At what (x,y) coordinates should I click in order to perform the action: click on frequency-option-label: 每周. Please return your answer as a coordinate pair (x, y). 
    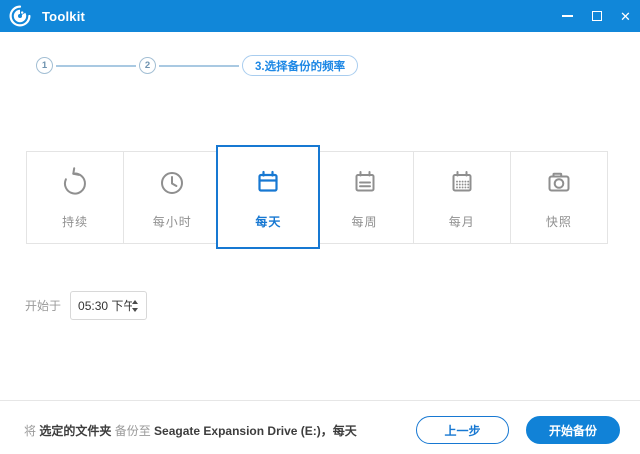
    Looking at the image, I should click on (364, 222).